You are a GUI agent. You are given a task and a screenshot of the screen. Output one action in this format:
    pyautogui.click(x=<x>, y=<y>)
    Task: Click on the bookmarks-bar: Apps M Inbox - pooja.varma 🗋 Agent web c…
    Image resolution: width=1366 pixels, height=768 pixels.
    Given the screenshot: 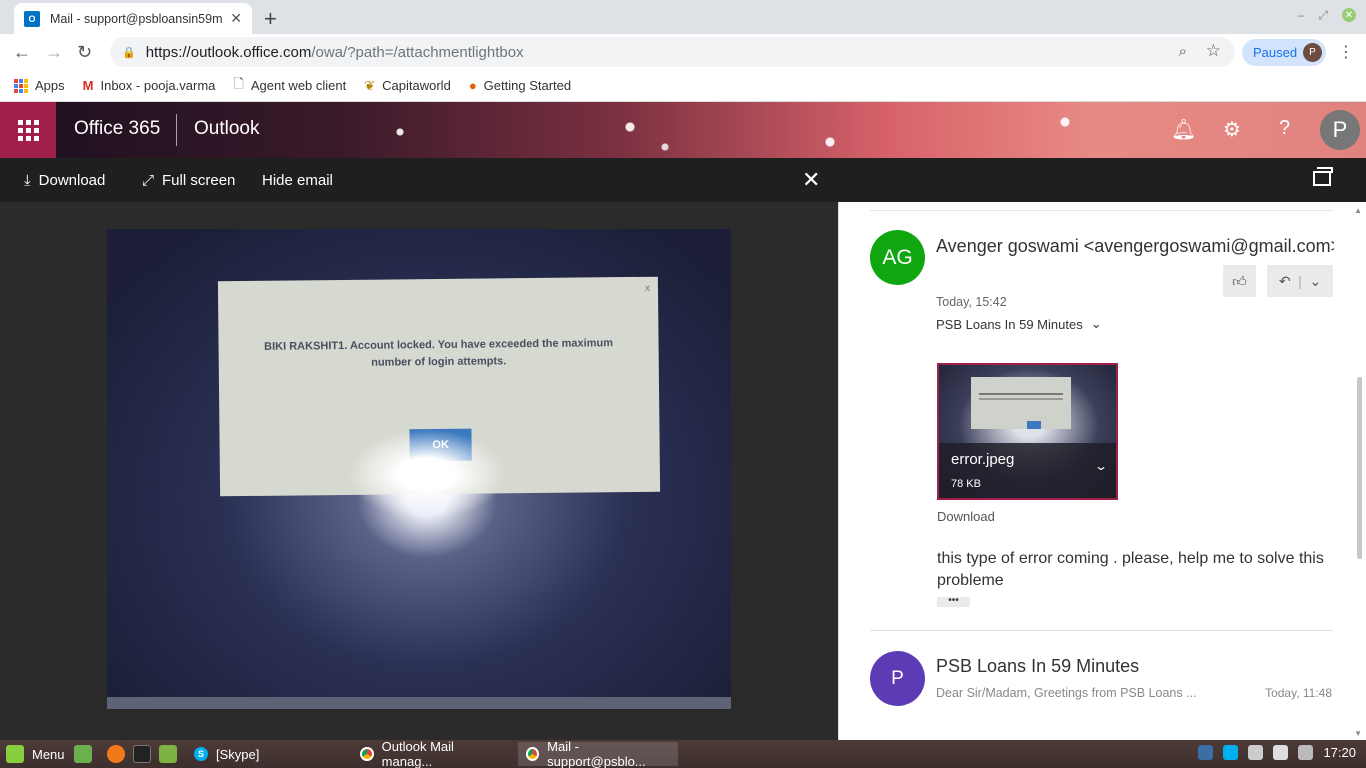 What is the action you would take?
    pyautogui.click(x=683, y=86)
    